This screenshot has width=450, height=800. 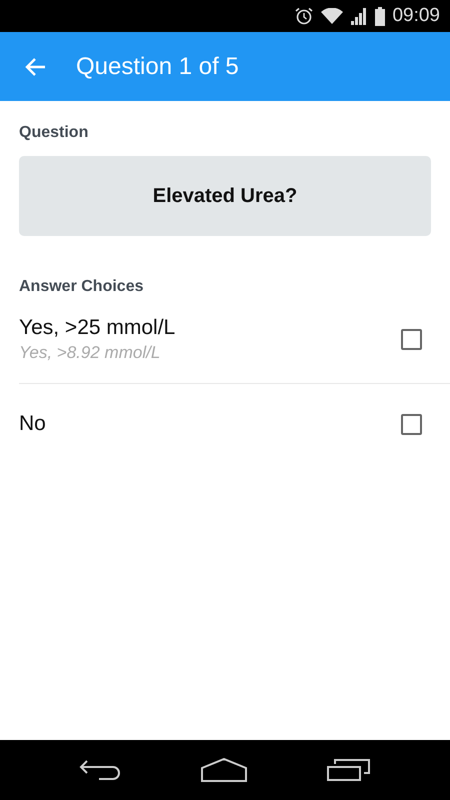 I want to click on signal-icon, so click(x=359, y=16).